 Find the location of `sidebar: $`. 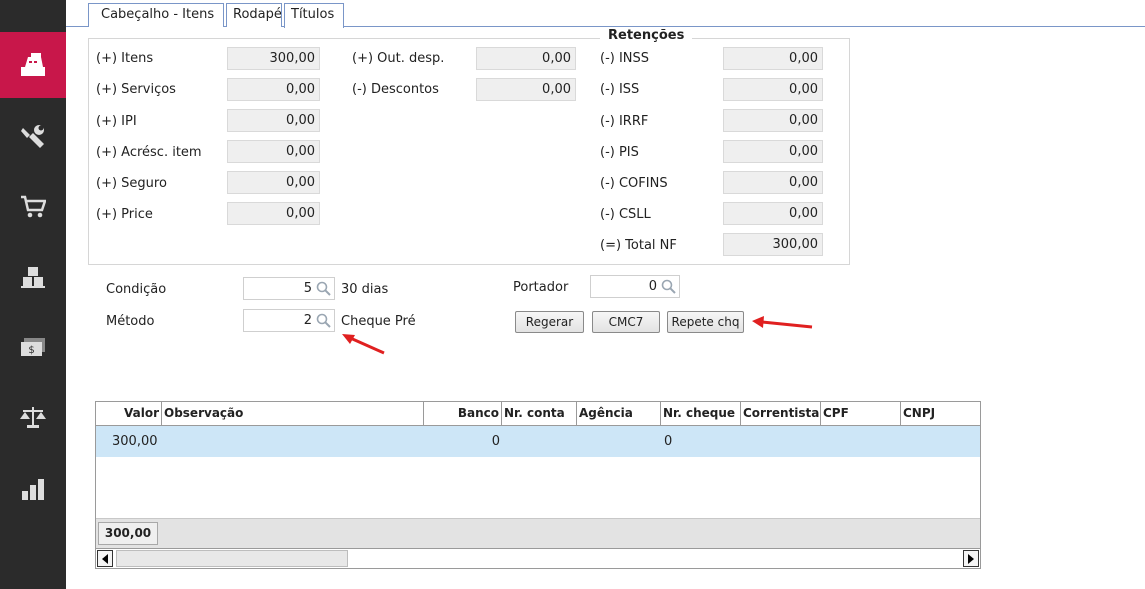

sidebar: $ is located at coordinates (33, 294).